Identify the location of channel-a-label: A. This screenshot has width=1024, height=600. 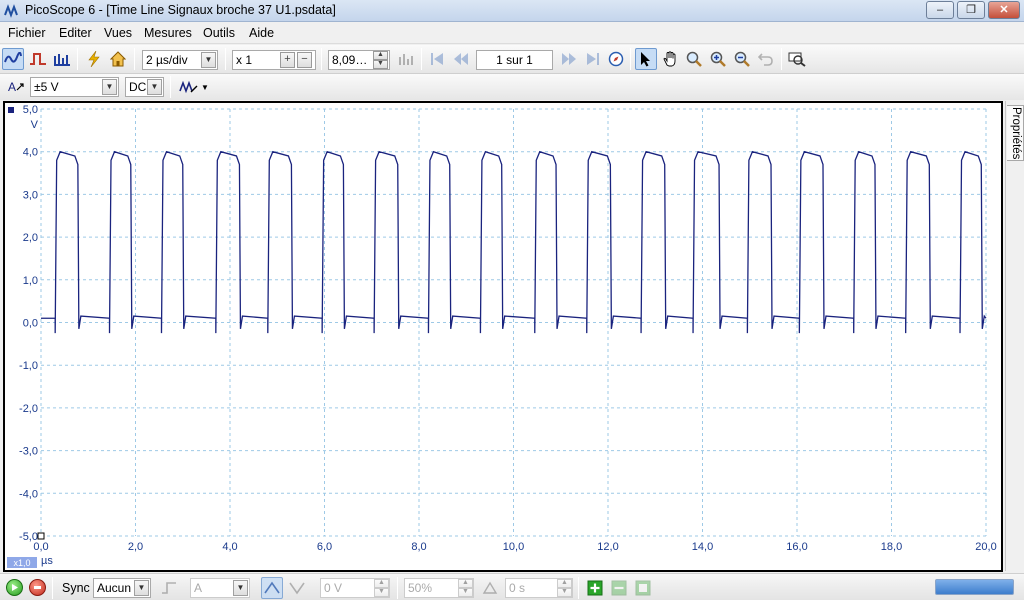
(11, 87).